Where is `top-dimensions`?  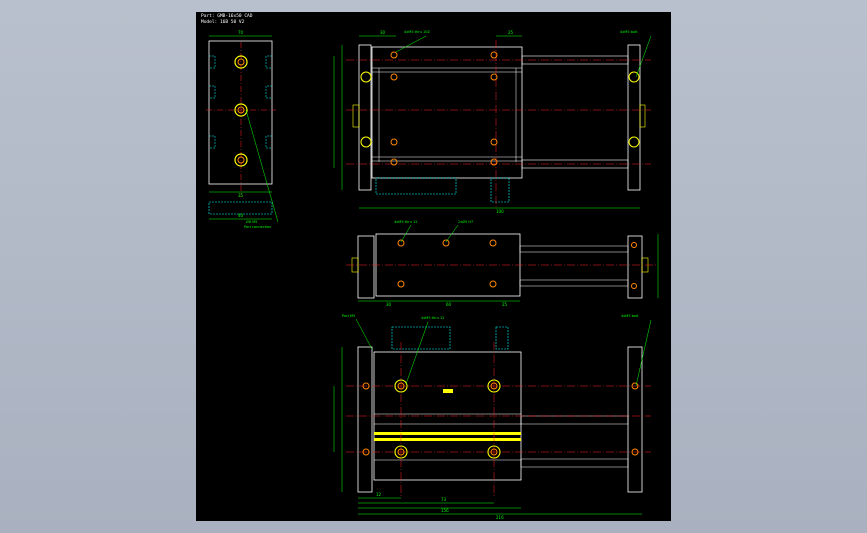
top-dimensions is located at coordinates (492, 122).